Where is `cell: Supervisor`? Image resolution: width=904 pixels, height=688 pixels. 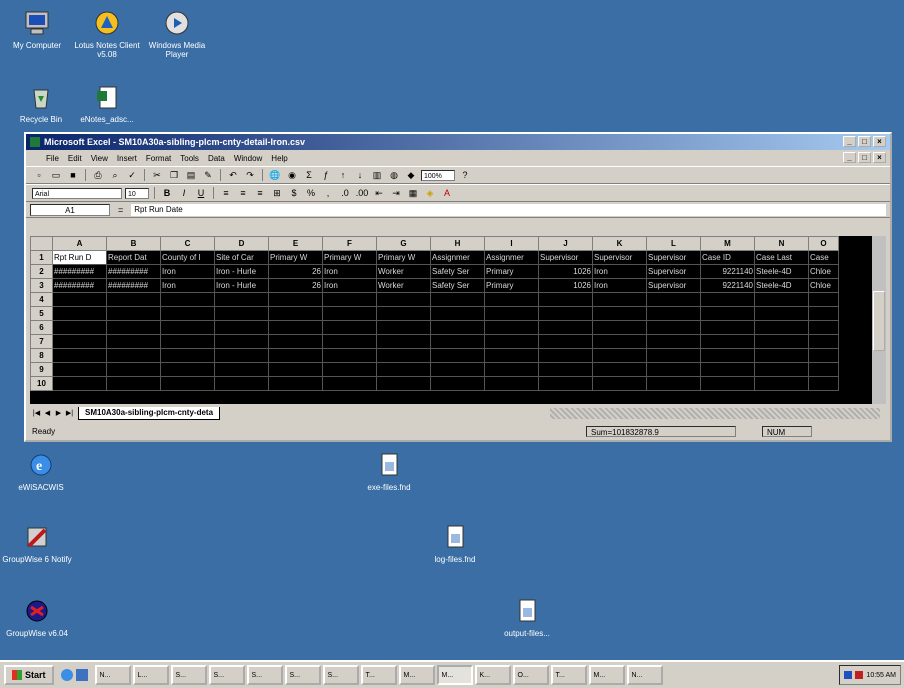 cell: Supervisor is located at coordinates (673, 285).